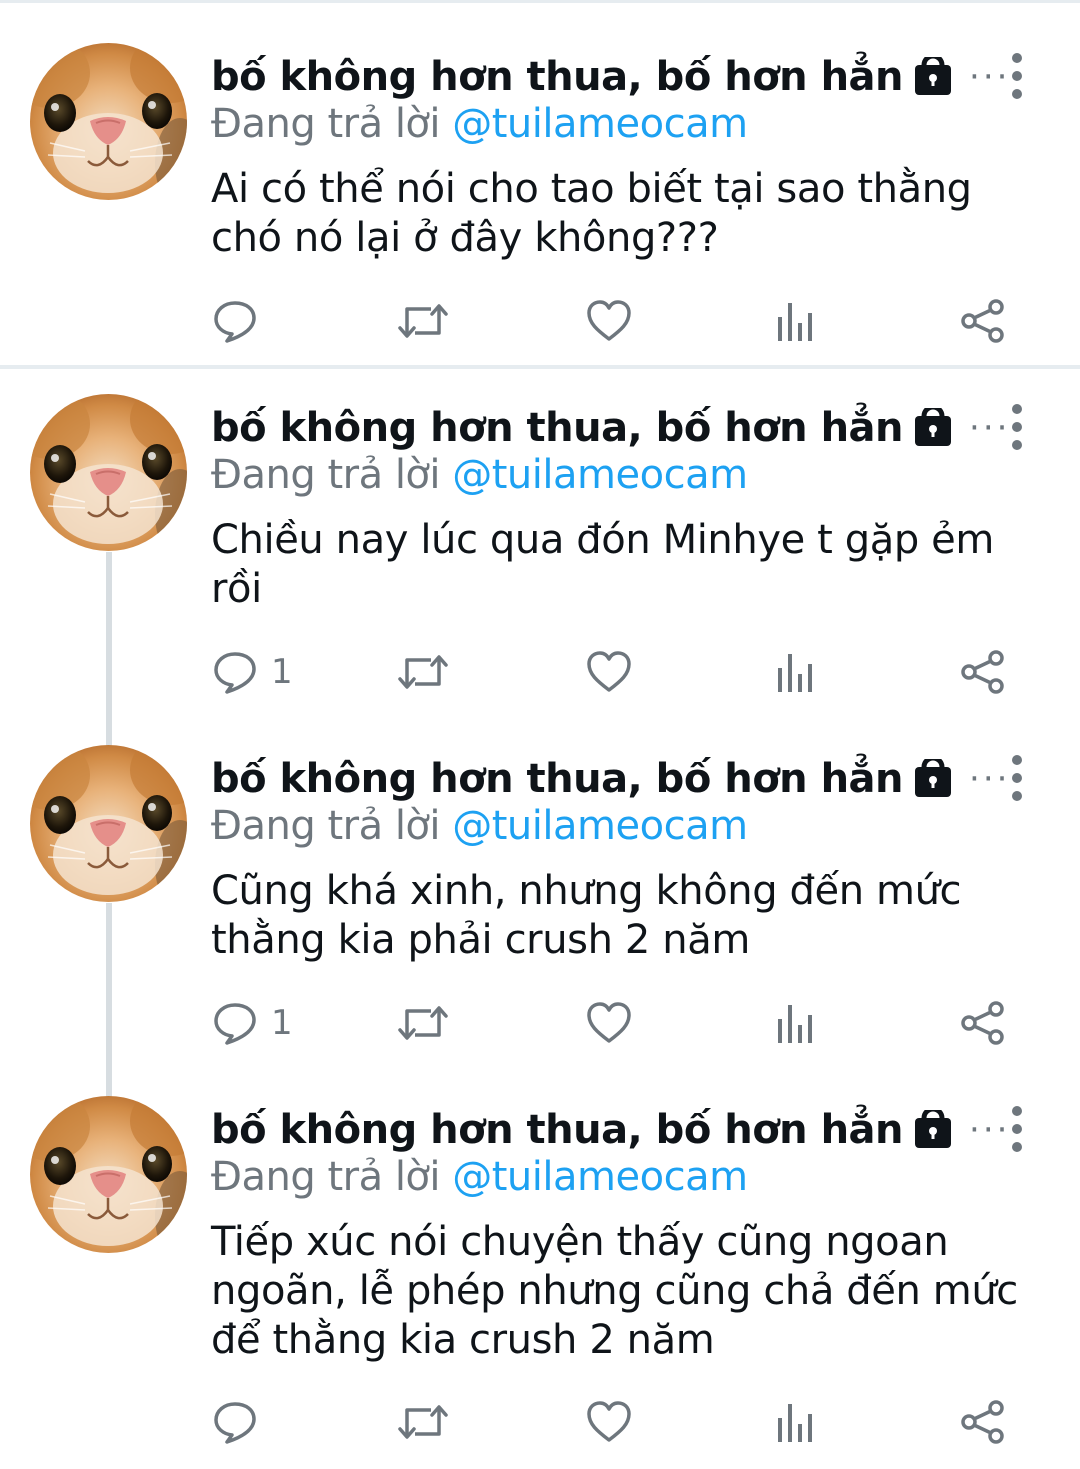 Image resolution: width=1080 pixels, height=1469 pixels. What do you see at coordinates (540, 367) in the screenshot?
I see `section-divider` at bounding box center [540, 367].